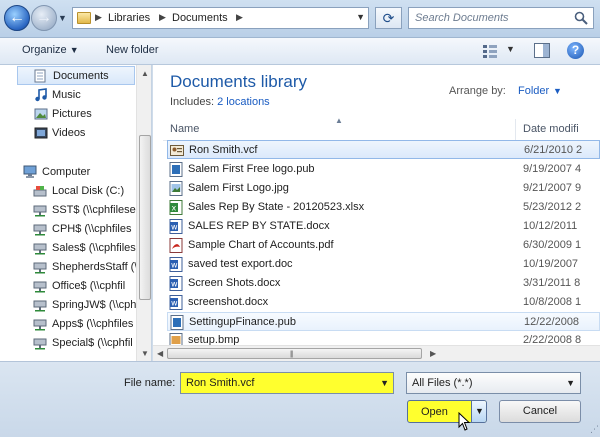 This screenshot has height=437, width=600. Describe the element at coordinates (177, 150) in the screenshot. I see `vcard-icon` at that location.